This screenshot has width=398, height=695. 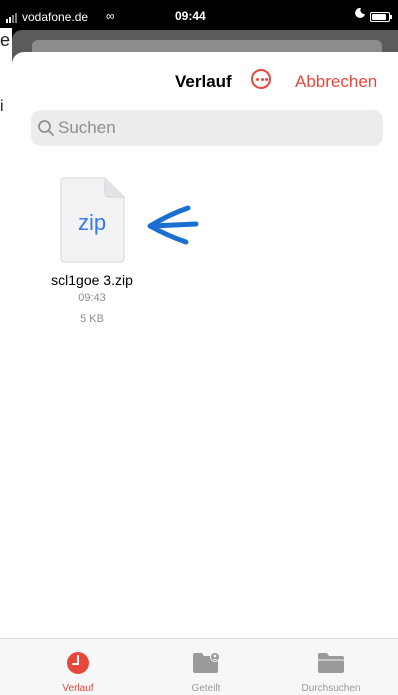 I want to click on page-title: Verlauf, so click(x=203, y=81).